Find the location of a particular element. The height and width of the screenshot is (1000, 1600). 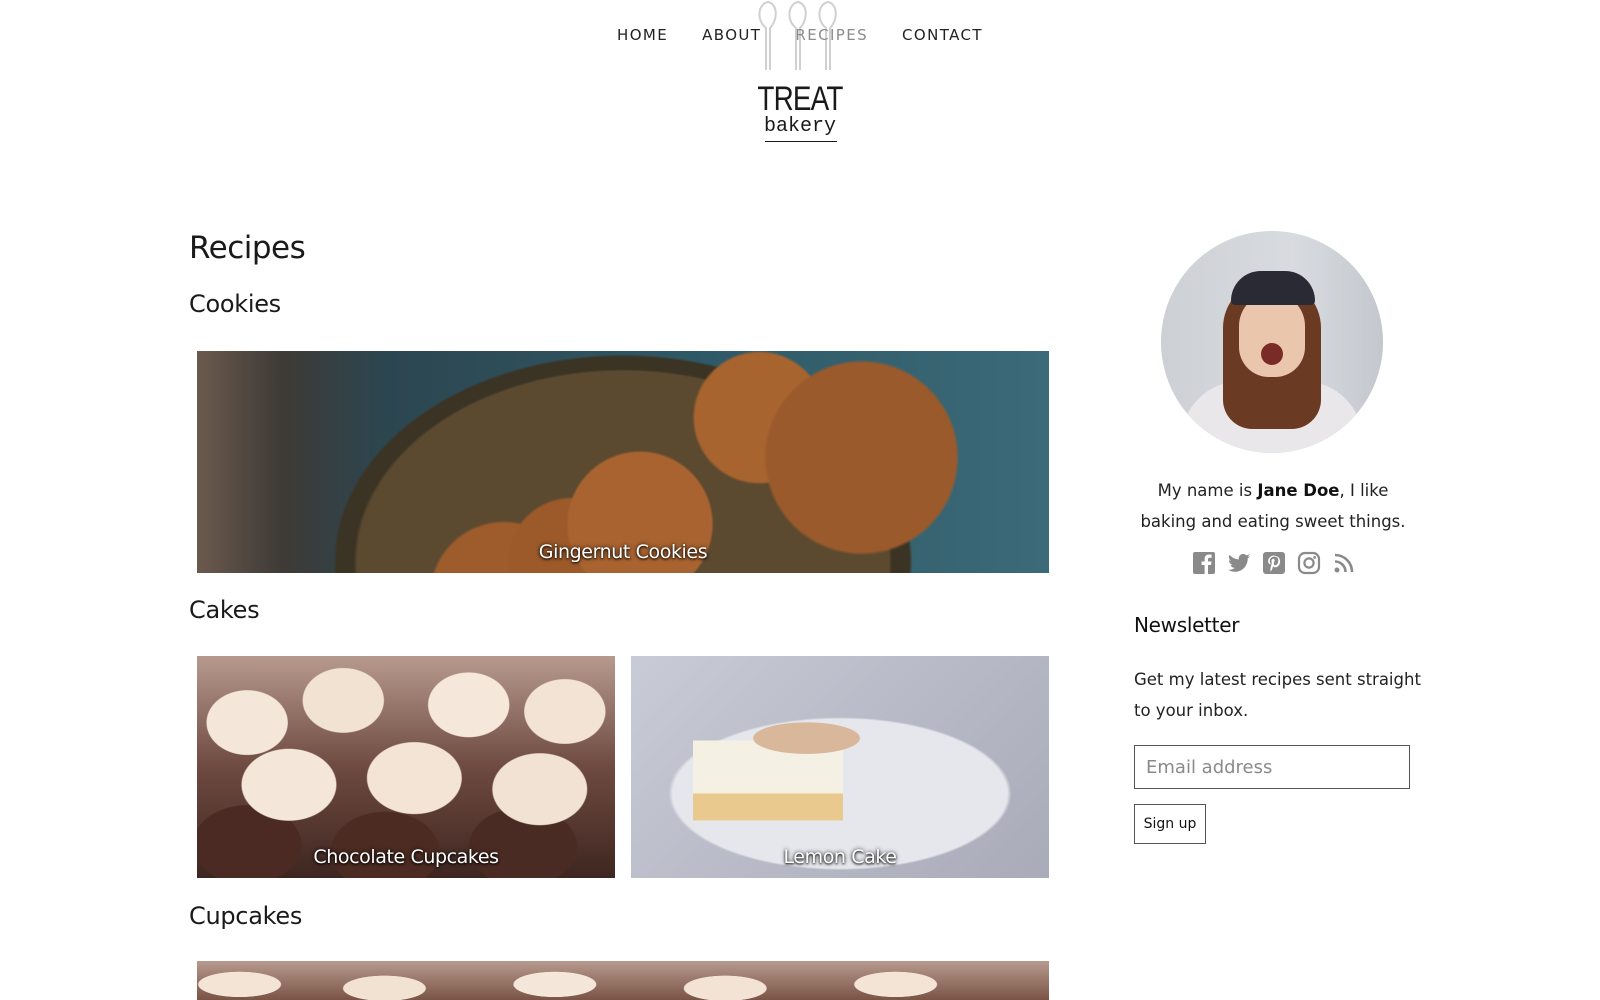

page-title: Recipes is located at coordinates (247, 248).